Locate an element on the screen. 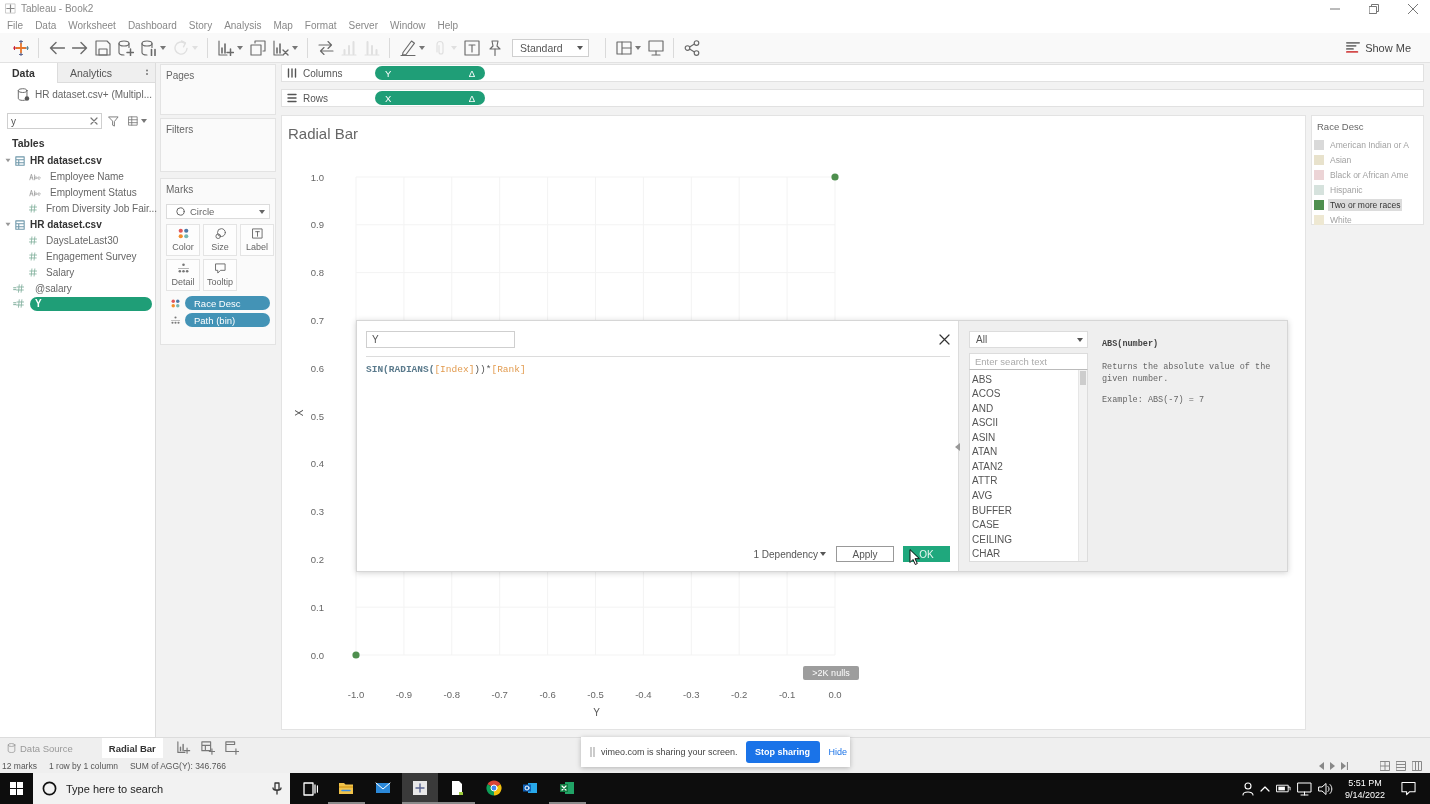 The height and width of the screenshot is (804, 1430). fit-select: Standard is located at coordinates (550, 47).